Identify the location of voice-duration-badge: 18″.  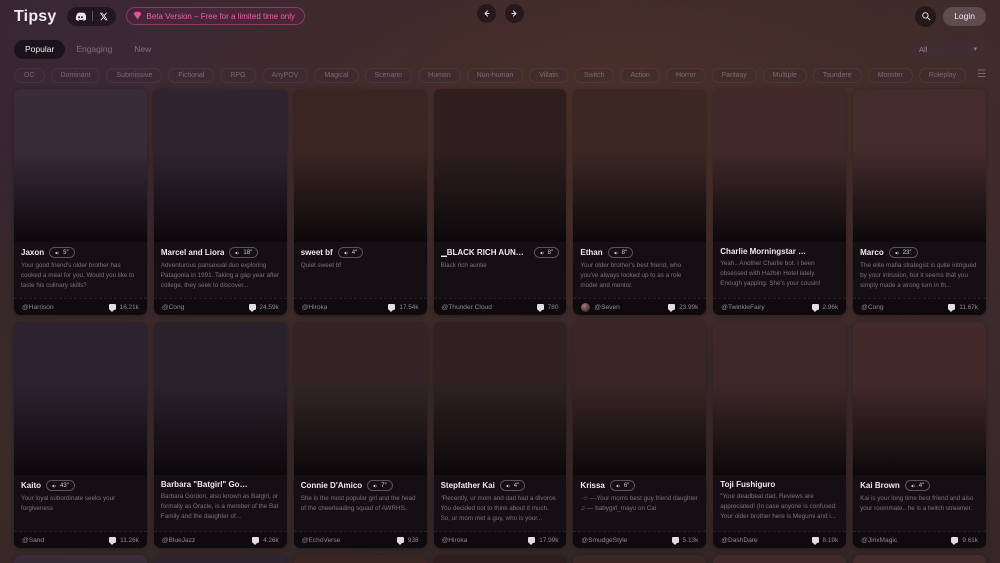
(244, 252).